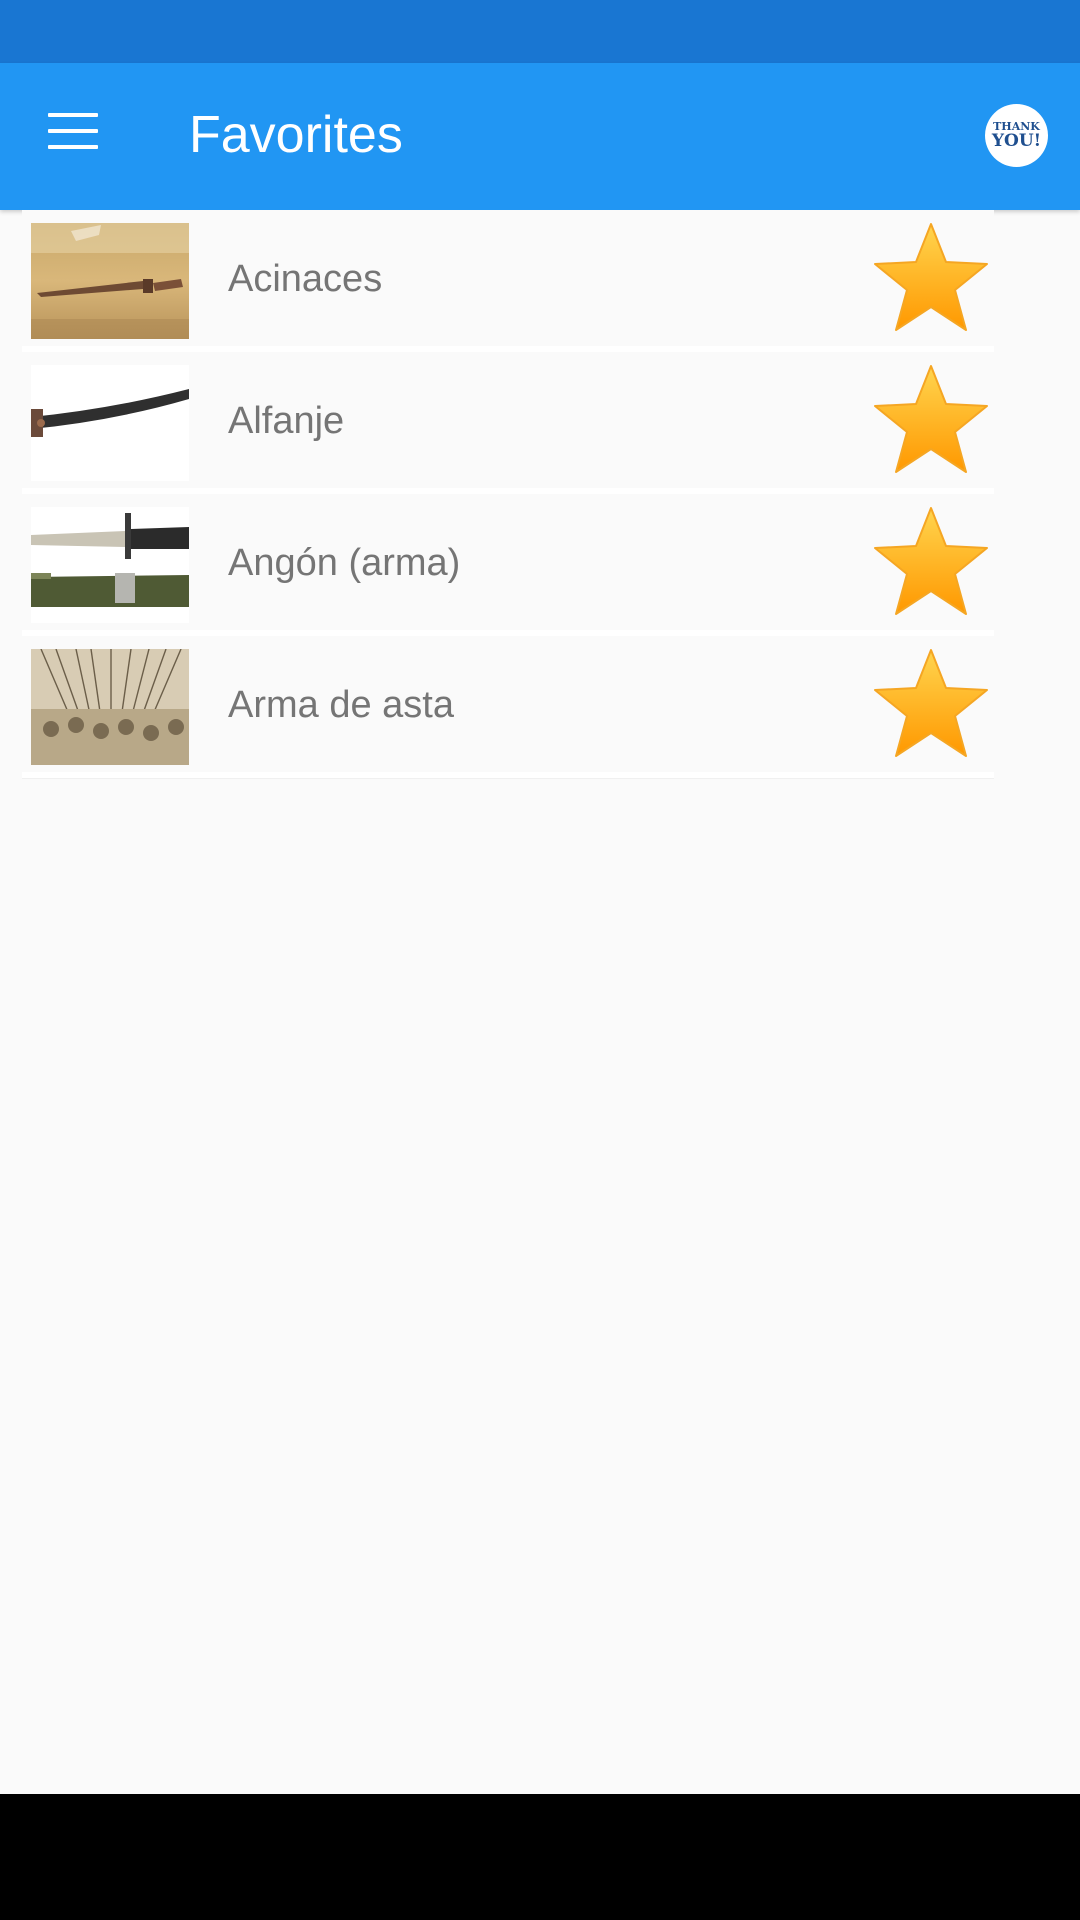 The image size is (1080, 1920). I want to click on status-bar, so click(540, 31).